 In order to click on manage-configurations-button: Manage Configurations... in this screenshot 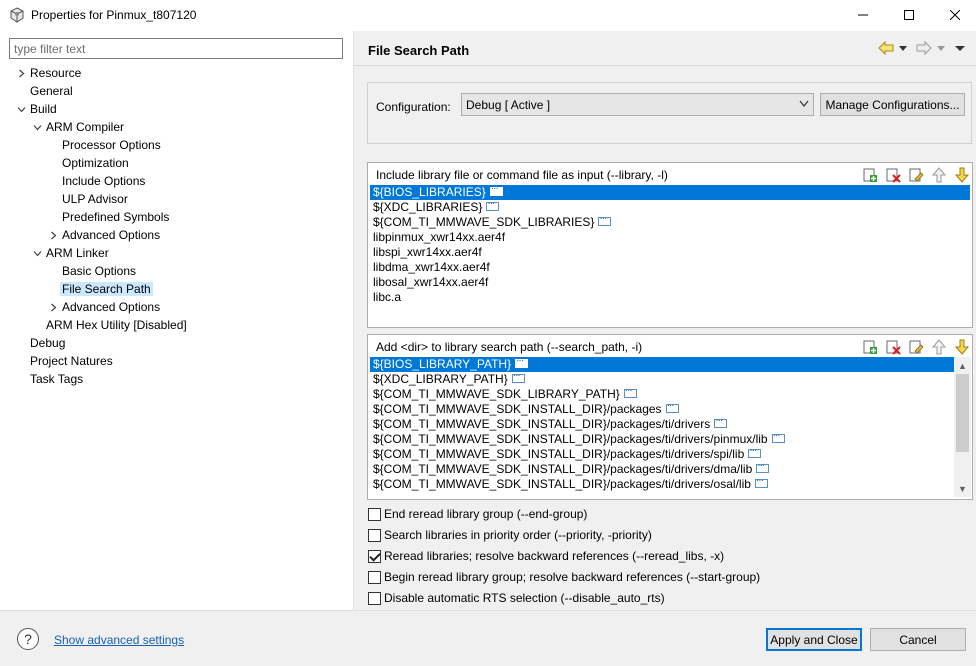, I will do `click(892, 104)`.